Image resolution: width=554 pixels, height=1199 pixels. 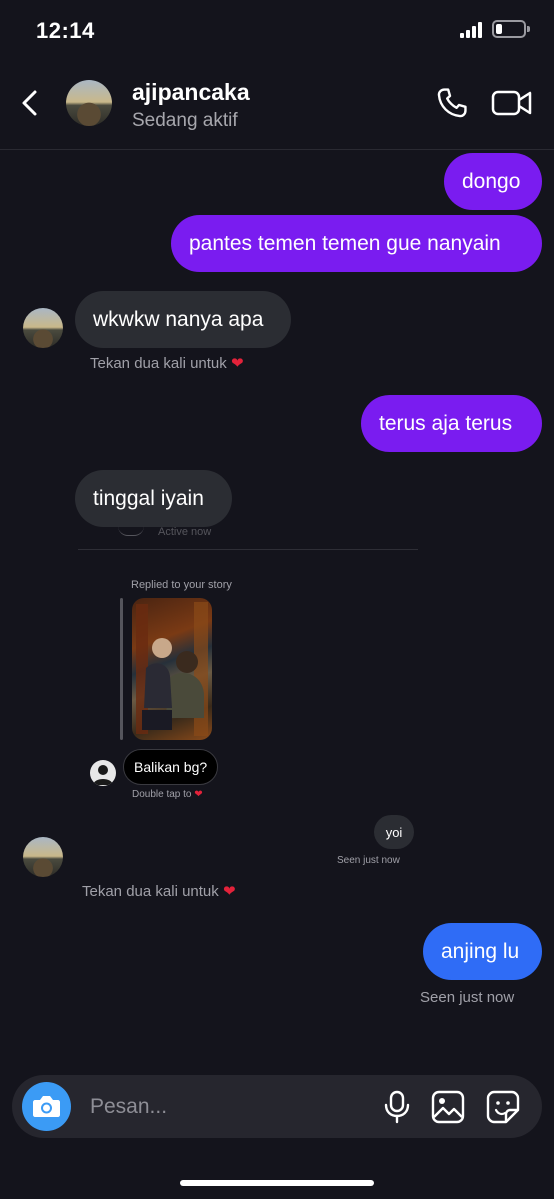 I want to click on outgoing-message: dongo, so click(x=493, y=181).